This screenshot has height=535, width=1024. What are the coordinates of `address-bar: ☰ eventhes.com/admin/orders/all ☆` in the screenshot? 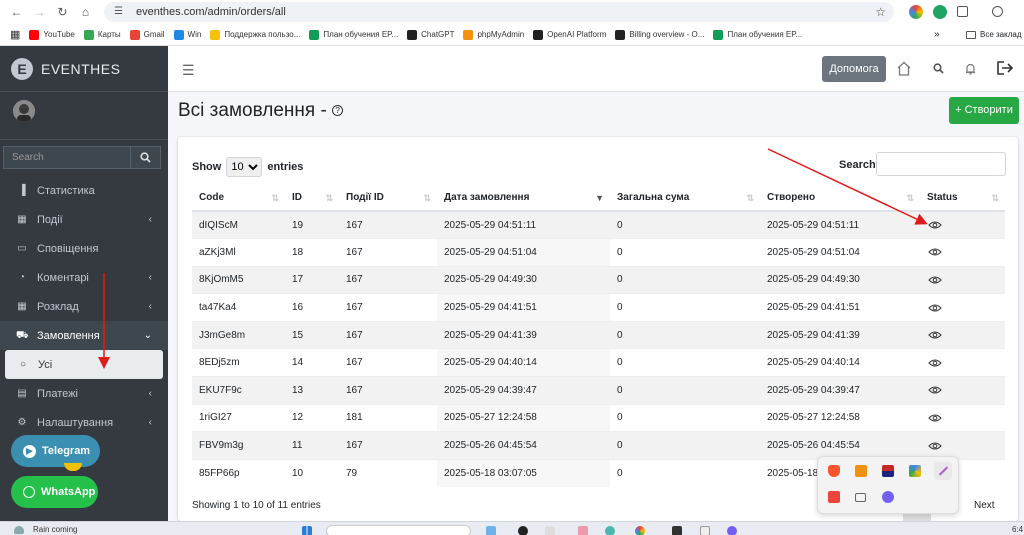 It's located at (499, 12).